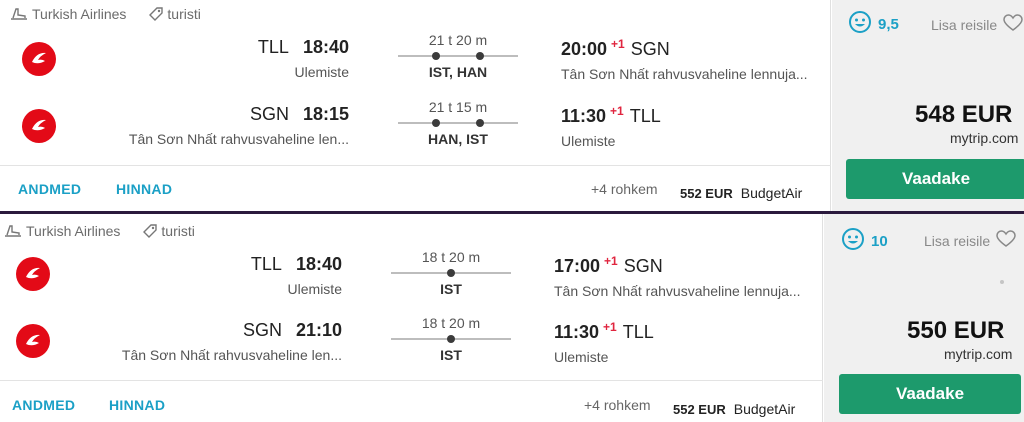  What do you see at coordinates (853, 241) in the screenshot?
I see `smiley-icon` at bounding box center [853, 241].